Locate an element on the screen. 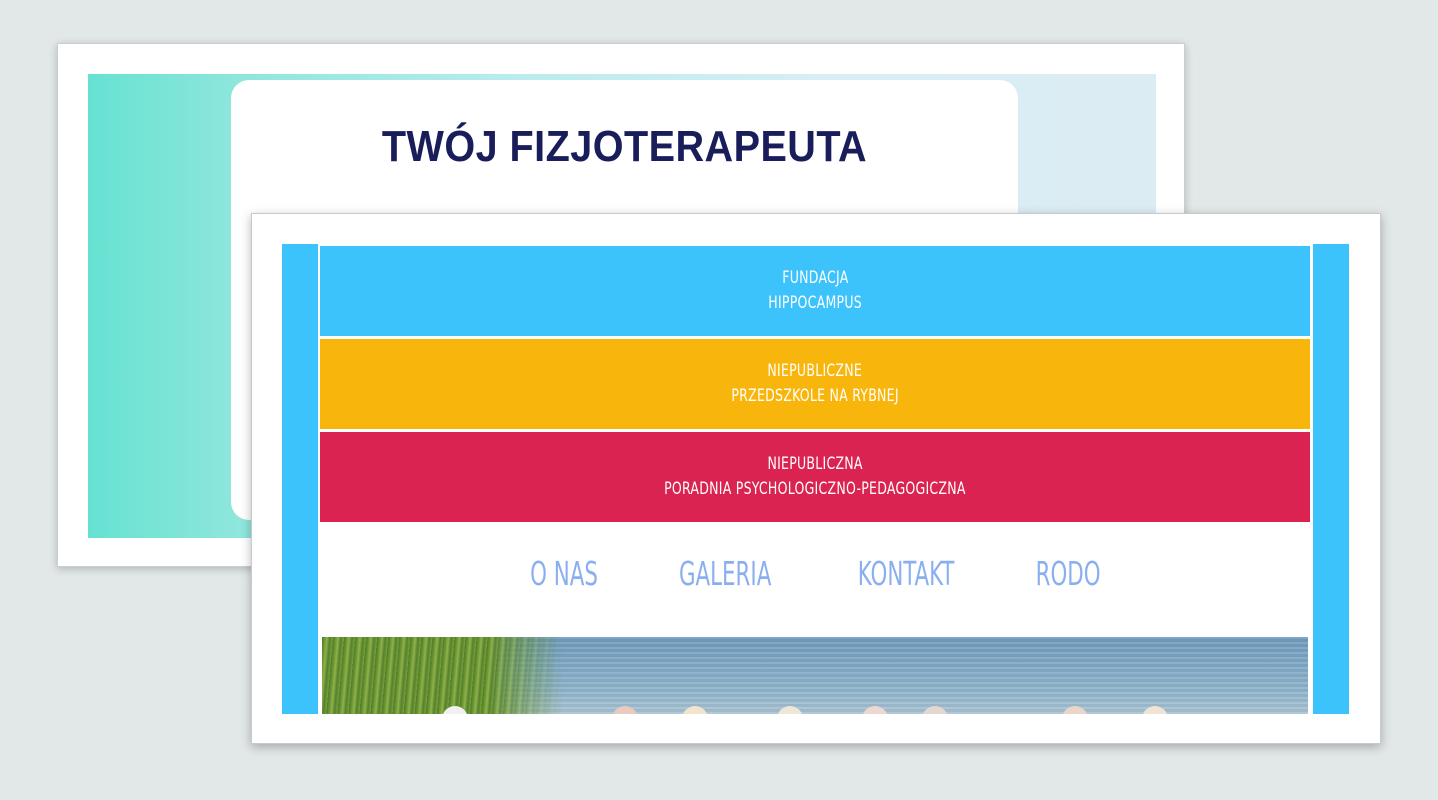  nav-item-kontakt: KONTAKT is located at coordinates (906, 573).